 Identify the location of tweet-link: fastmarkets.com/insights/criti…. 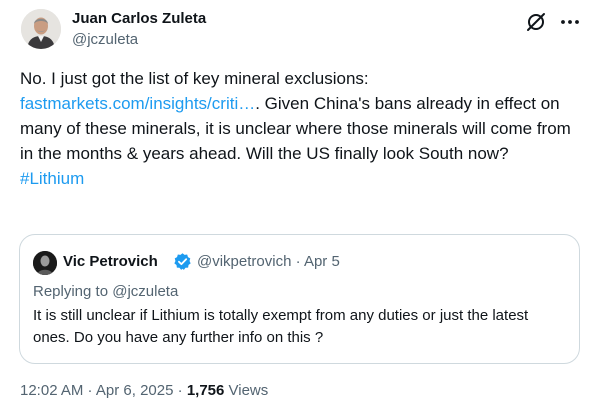
(137, 103).